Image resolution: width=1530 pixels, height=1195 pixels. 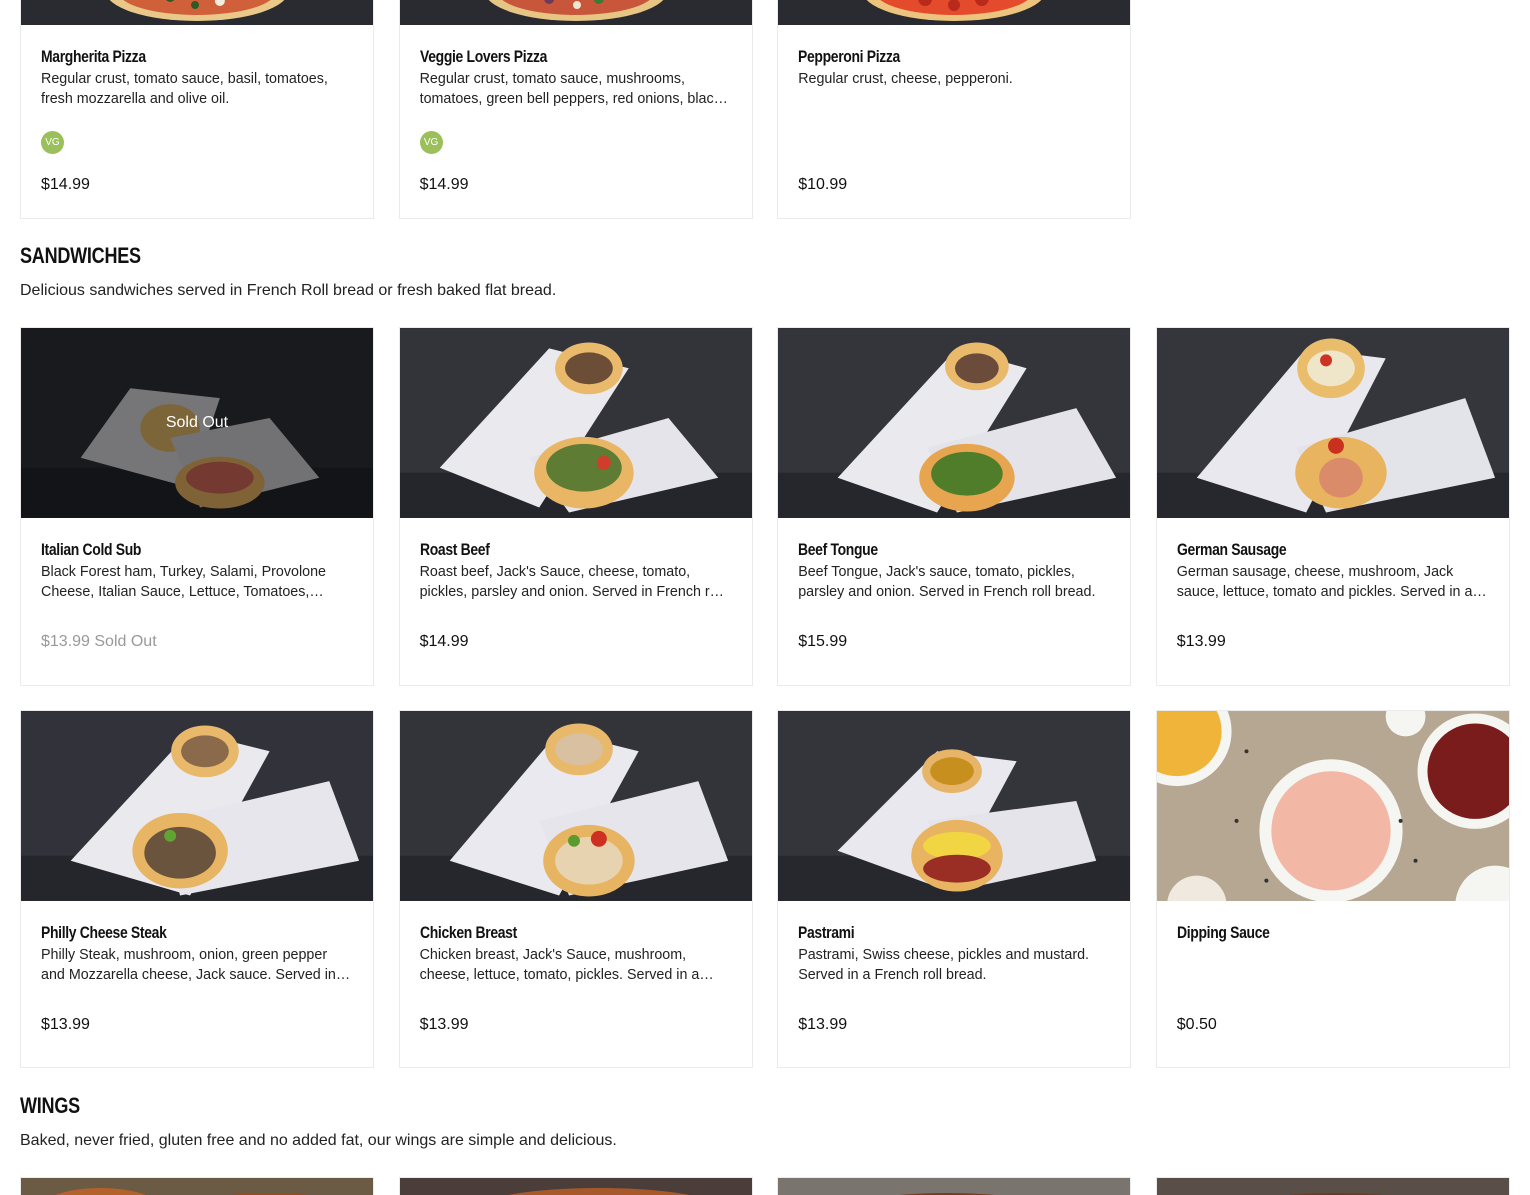 I want to click on sandwich-photo: Sold Out, so click(x=197, y=423).